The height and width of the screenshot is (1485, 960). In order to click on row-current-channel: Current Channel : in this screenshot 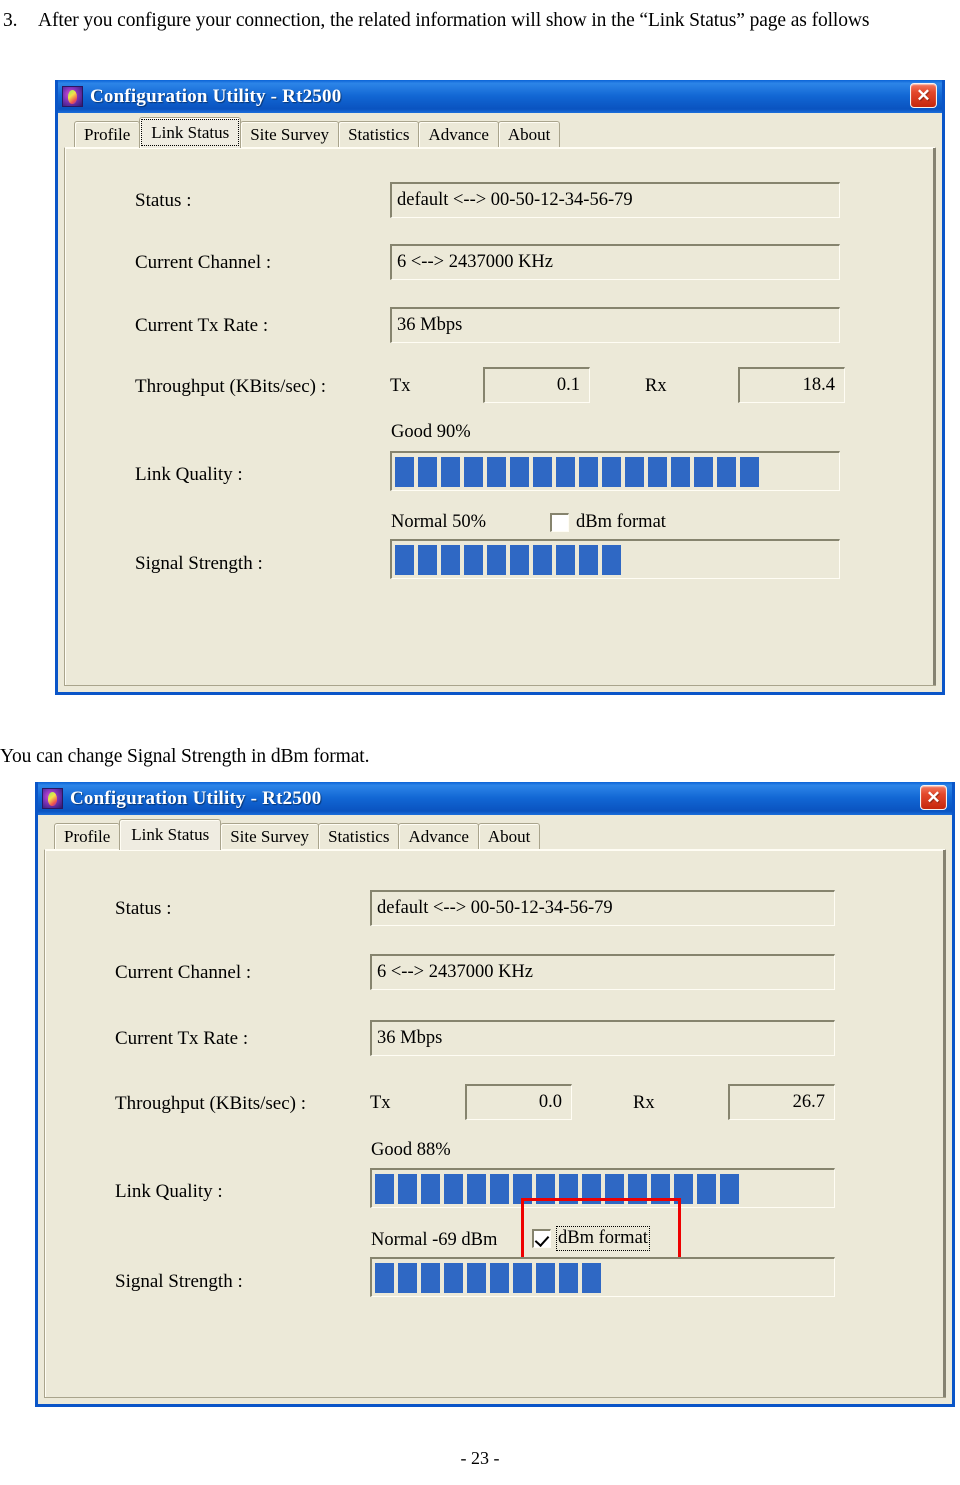, I will do `click(183, 973)`.